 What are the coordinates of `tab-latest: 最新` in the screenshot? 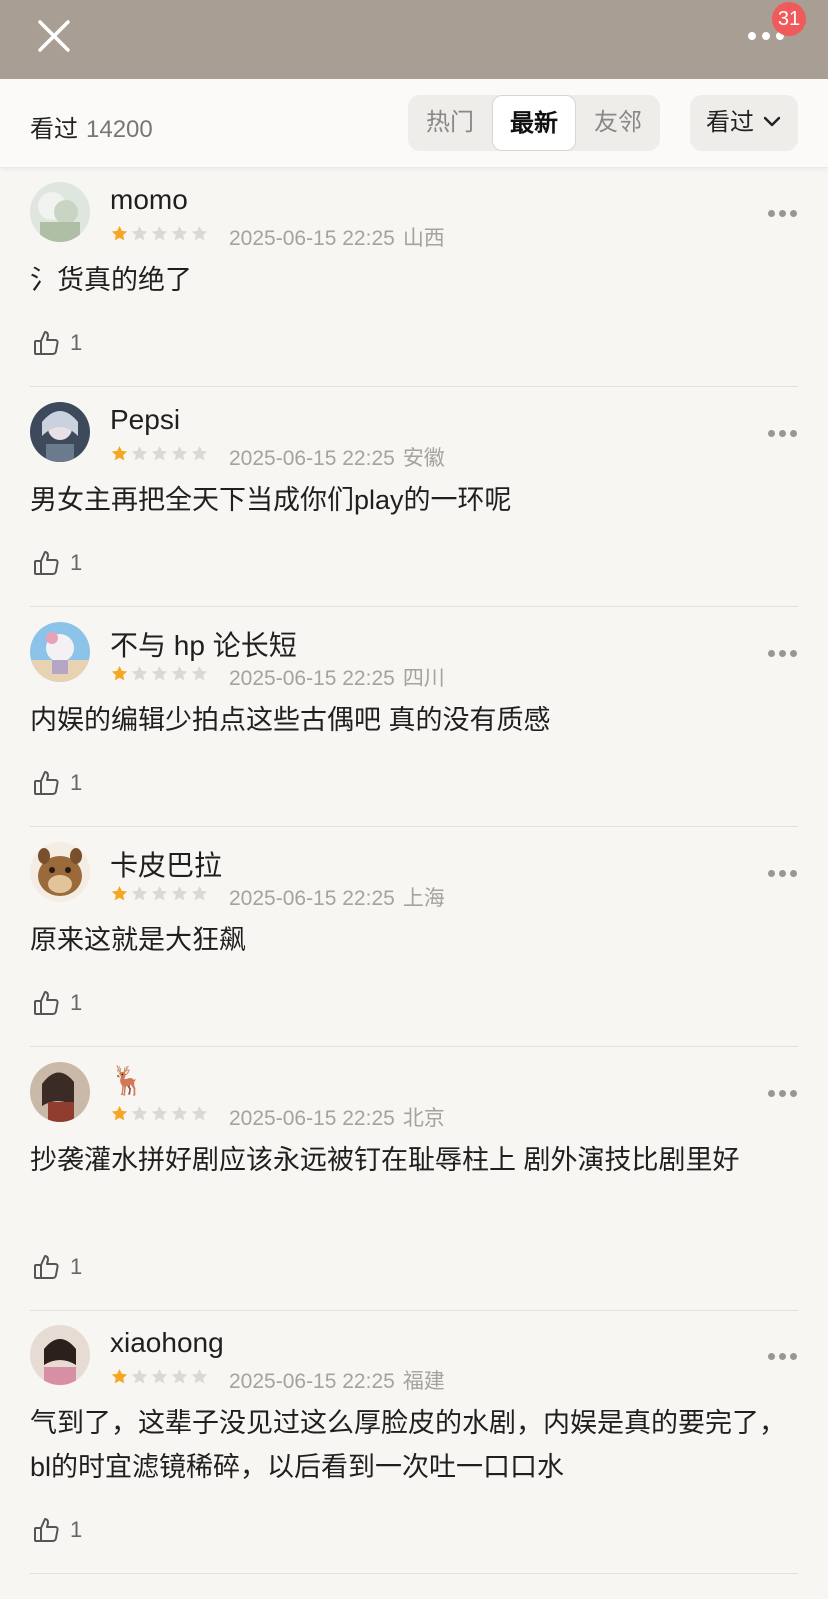 It's located at (534, 123).